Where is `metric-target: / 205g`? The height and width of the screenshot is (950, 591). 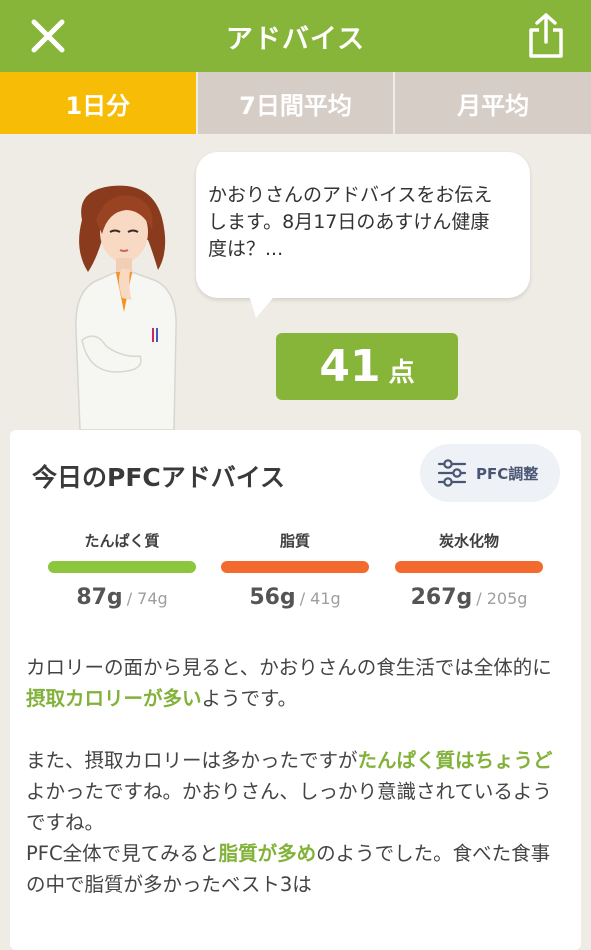 metric-target: / 205g is located at coordinates (502, 598).